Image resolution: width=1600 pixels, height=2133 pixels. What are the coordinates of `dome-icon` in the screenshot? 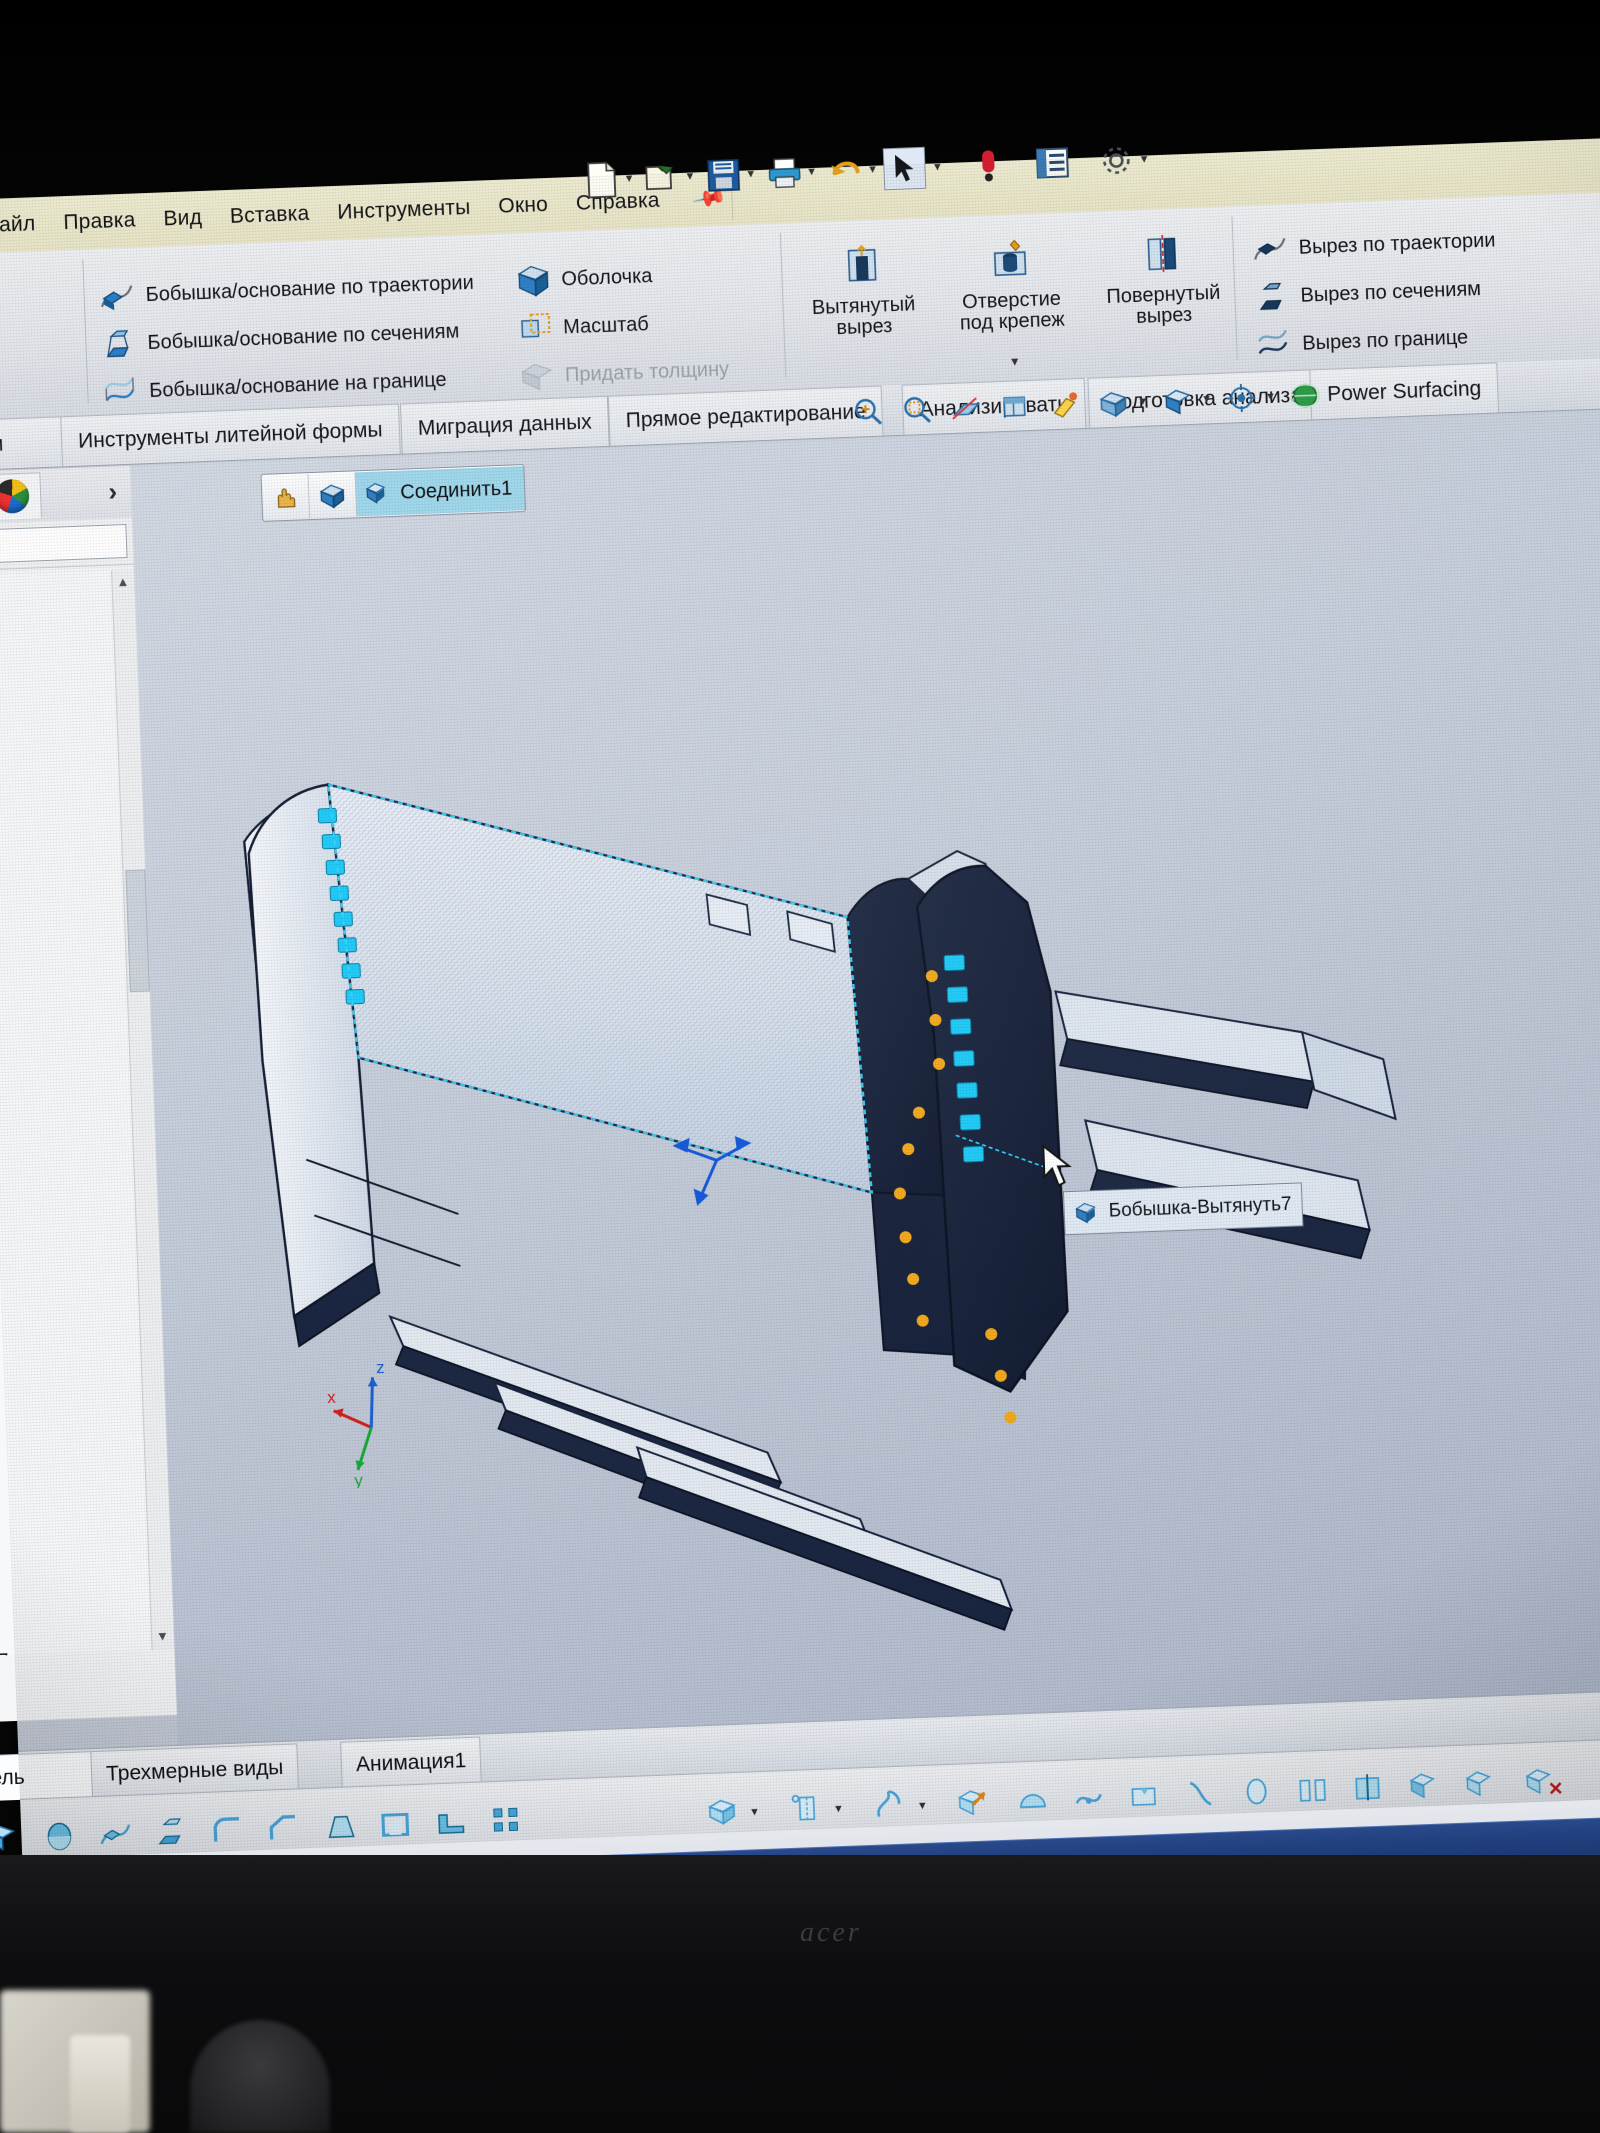 It's located at (1033, 1800).